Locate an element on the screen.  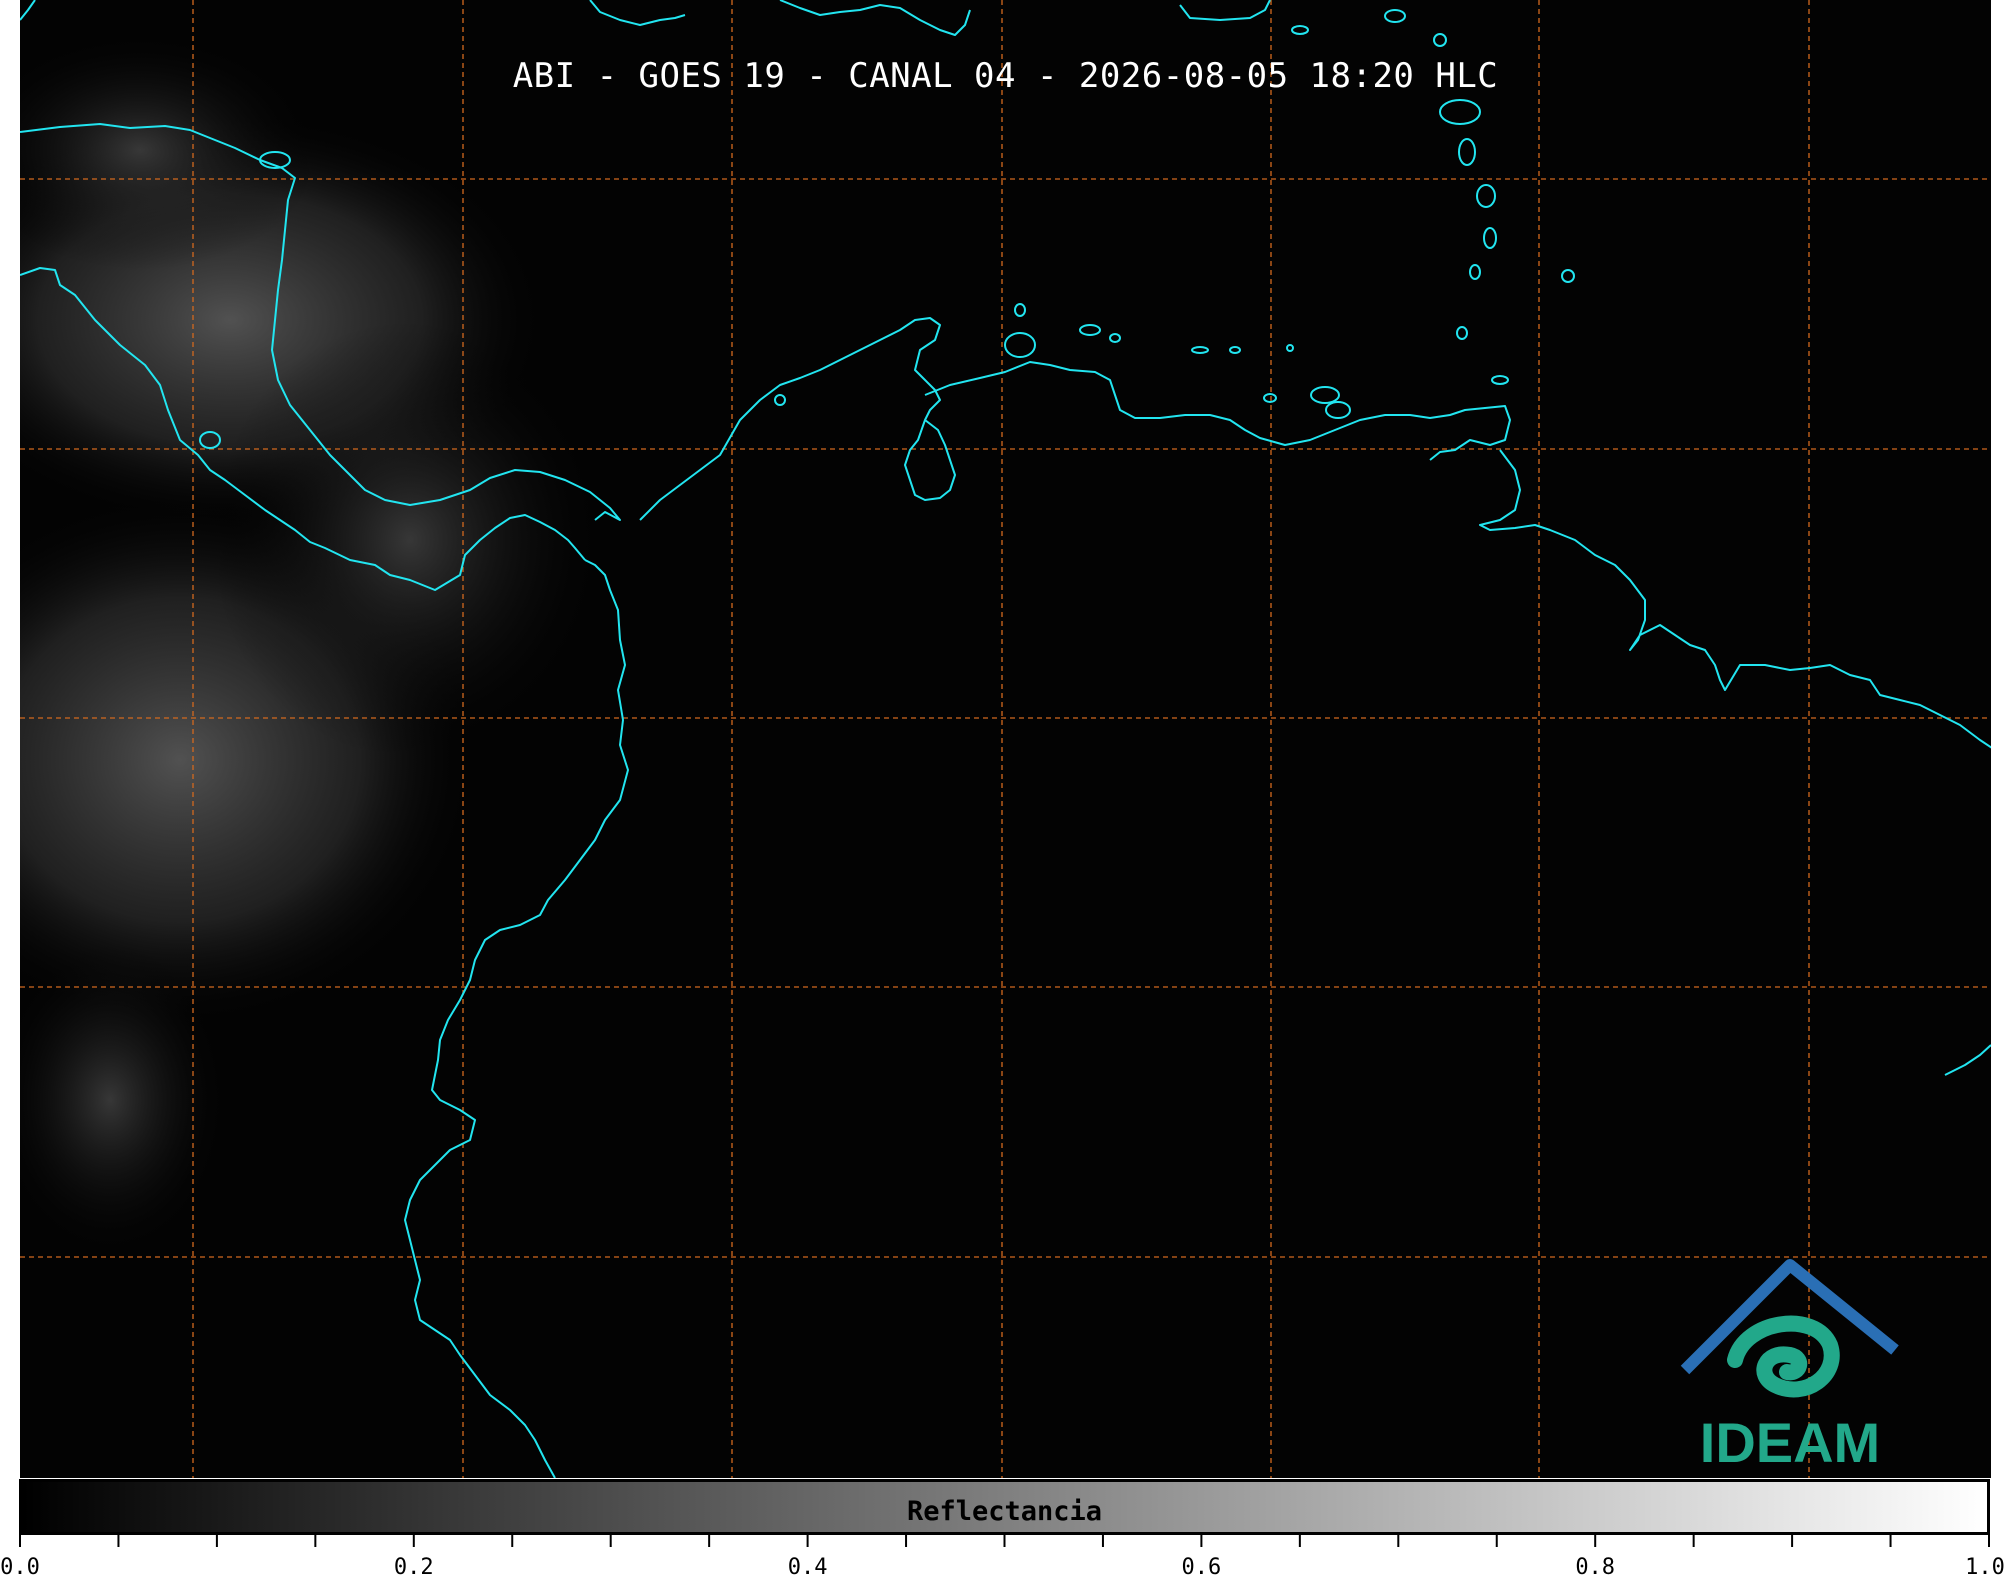
ideam-logo: IDEAM is located at coordinates (1790, 1362).